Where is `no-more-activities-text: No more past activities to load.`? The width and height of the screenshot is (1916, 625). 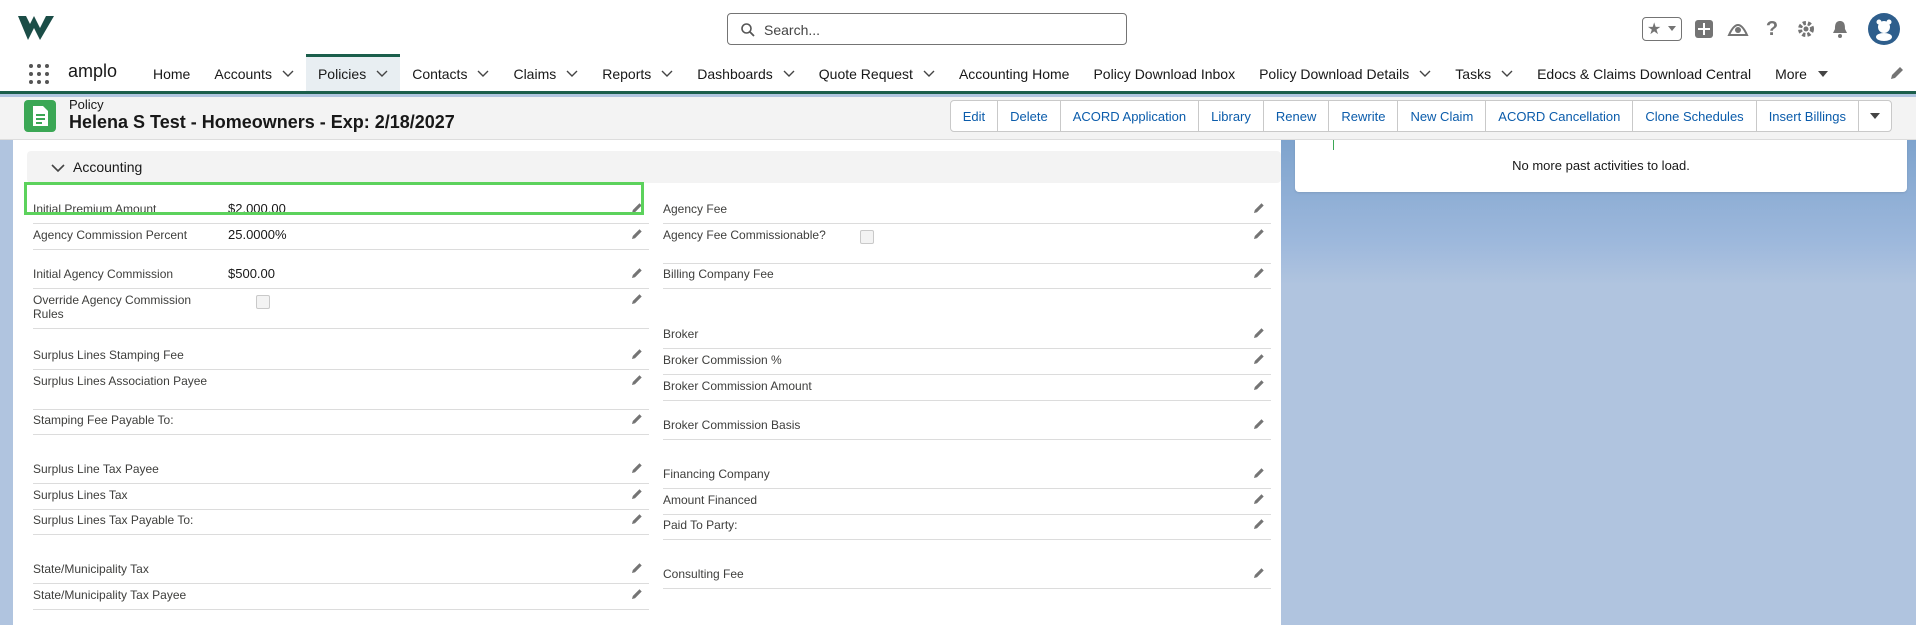 no-more-activities-text: No more past activities to load. is located at coordinates (1601, 165).